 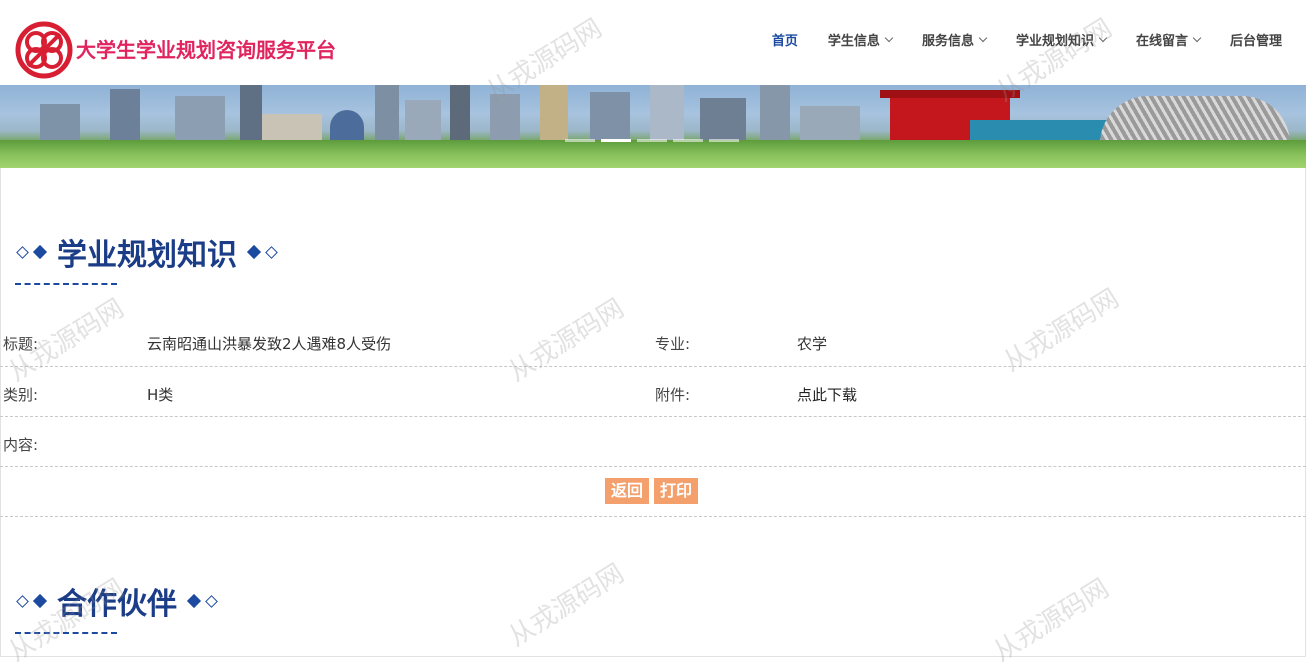 What do you see at coordinates (653, 154) in the screenshot?
I see `banner-grass` at bounding box center [653, 154].